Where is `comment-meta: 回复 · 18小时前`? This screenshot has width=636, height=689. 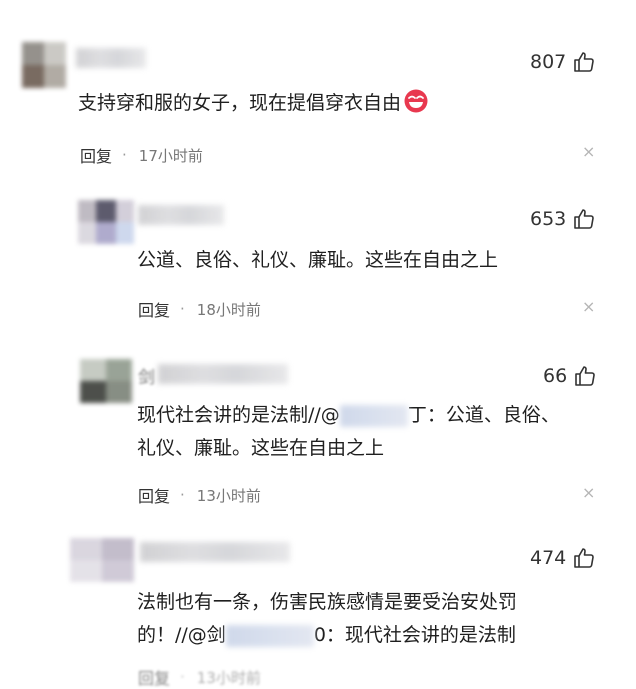
comment-meta: 回复 · 18小时前 is located at coordinates (199, 309).